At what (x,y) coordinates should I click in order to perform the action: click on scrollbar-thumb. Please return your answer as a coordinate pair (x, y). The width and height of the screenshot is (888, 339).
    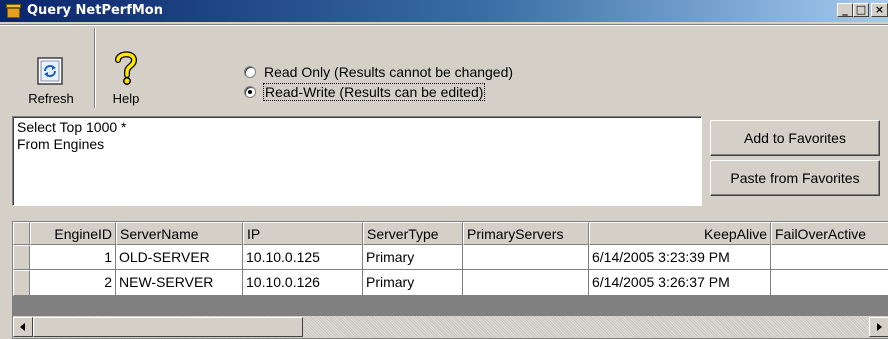
    Looking at the image, I should click on (168, 327).